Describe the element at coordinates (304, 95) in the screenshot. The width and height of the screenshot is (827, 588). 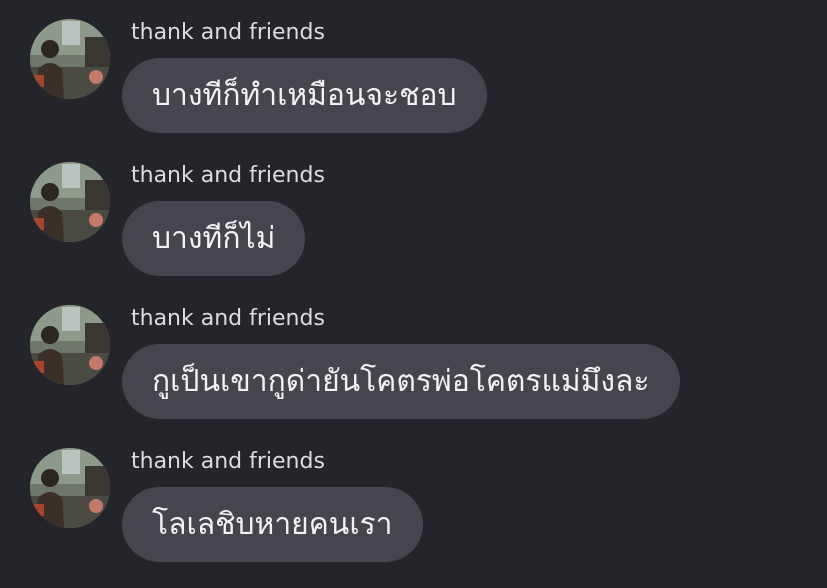
I see `message-bubble: บางทีก็ทำเหมือนจะชอบ` at that location.